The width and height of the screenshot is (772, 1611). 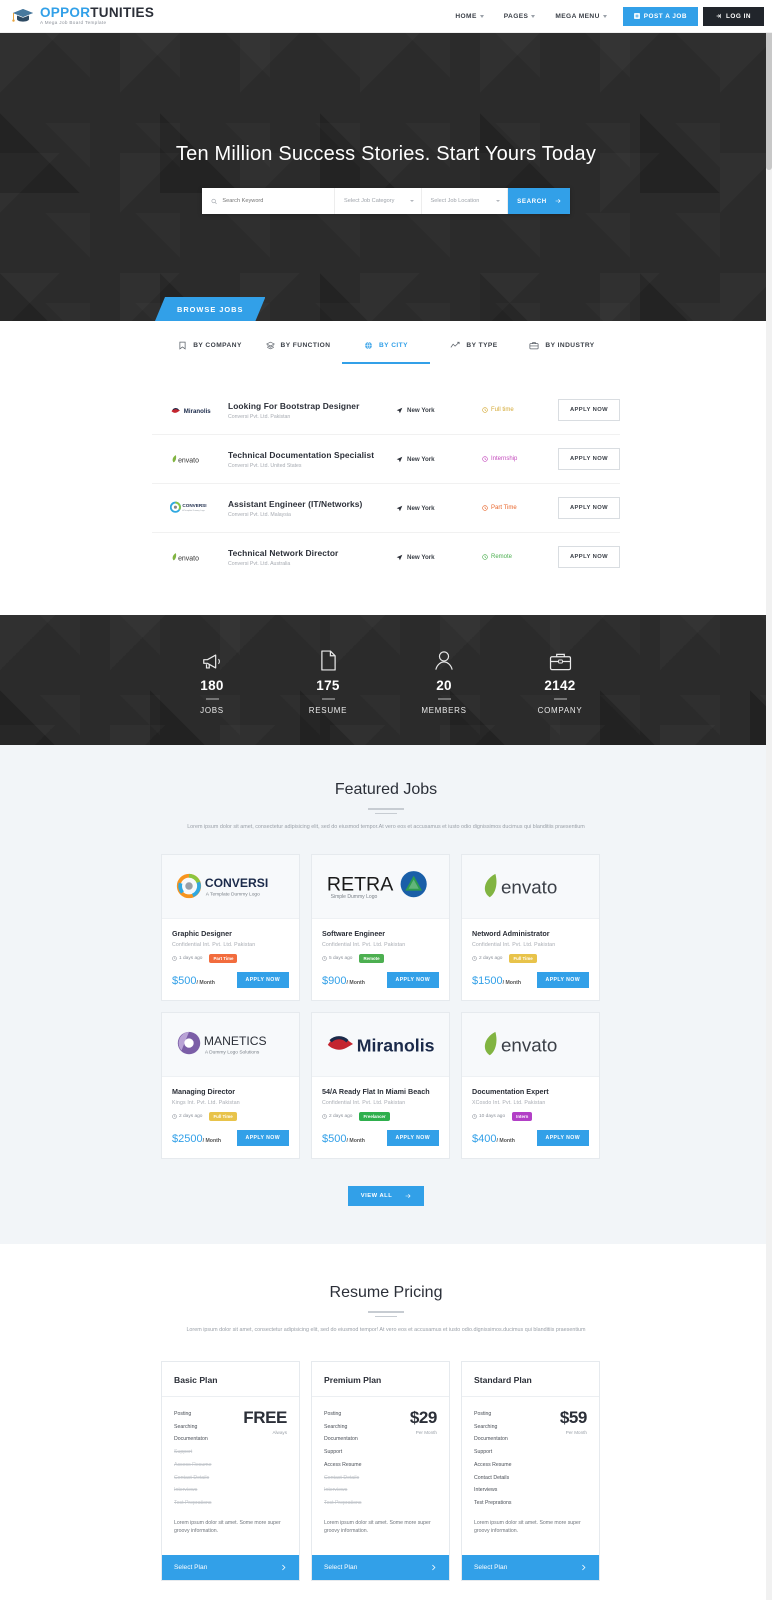 What do you see at coordinates (284, 1567) in the screenshot?
I see `chevron-right-icon` at bounding box center [284, 1567].